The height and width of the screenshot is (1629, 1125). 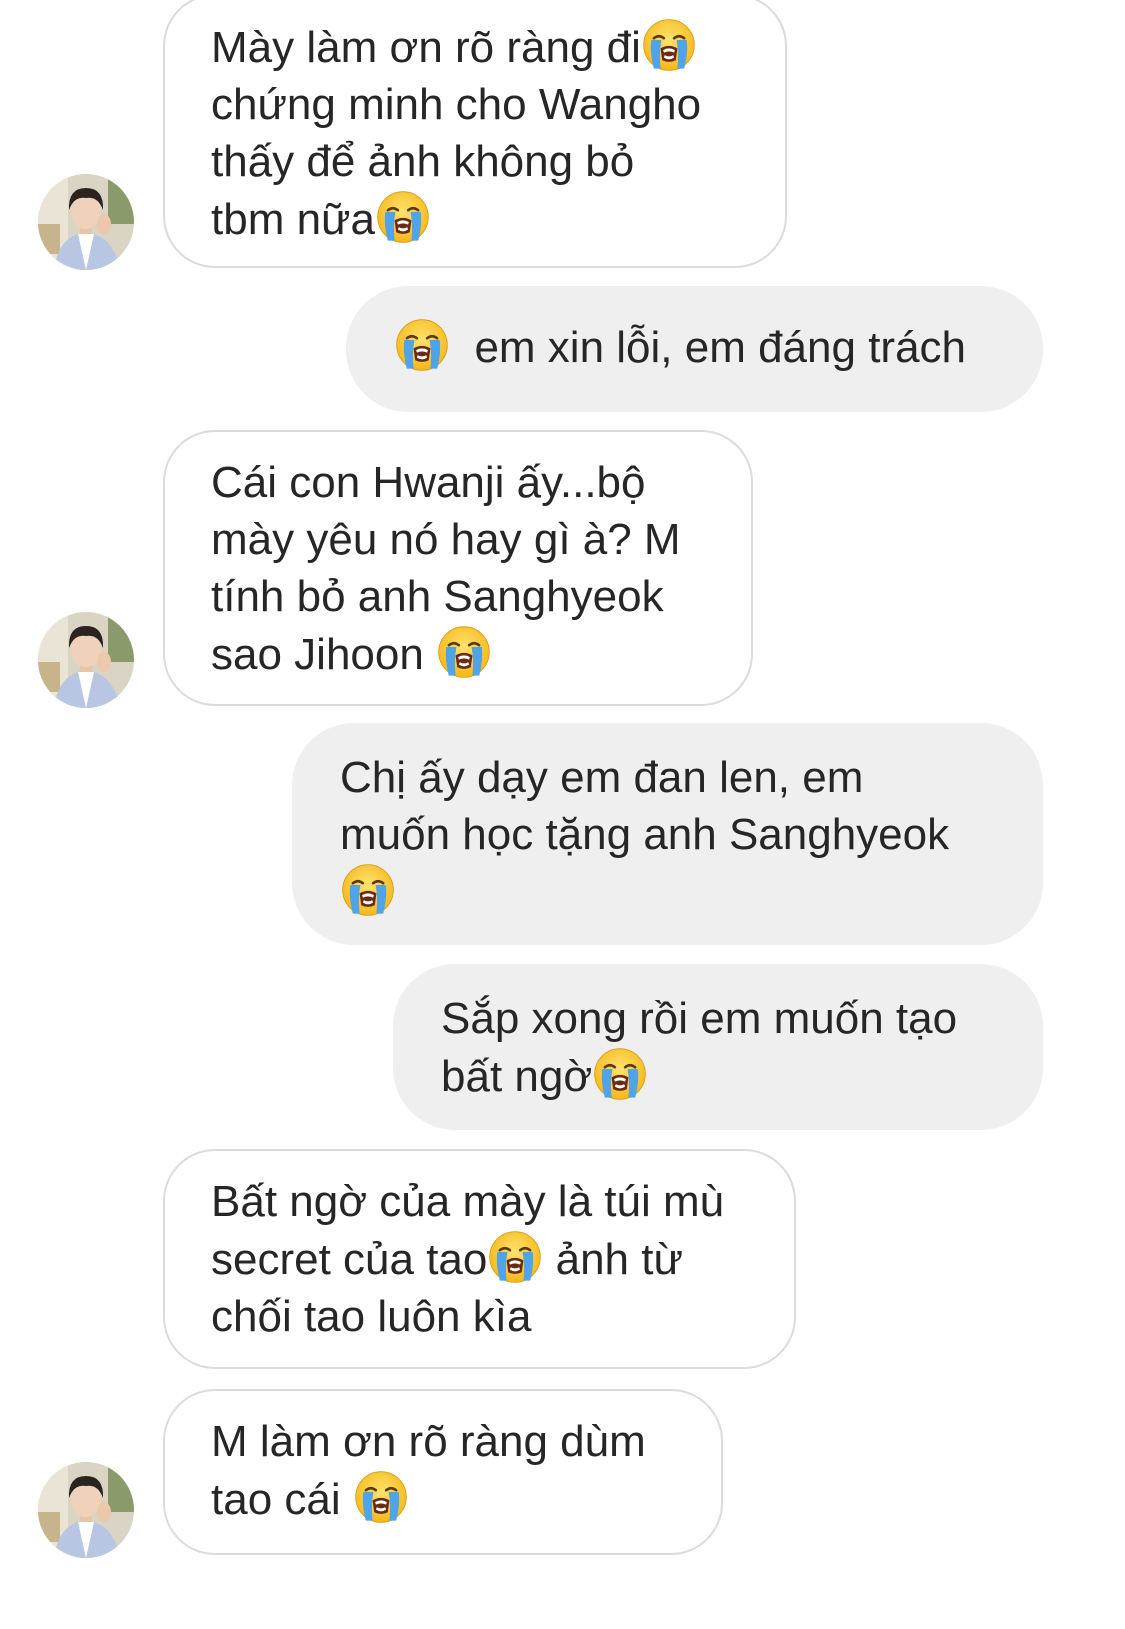 I want to click on message-text: Mày làm ơn rõ ràng đi, so click(x=426, y=47).